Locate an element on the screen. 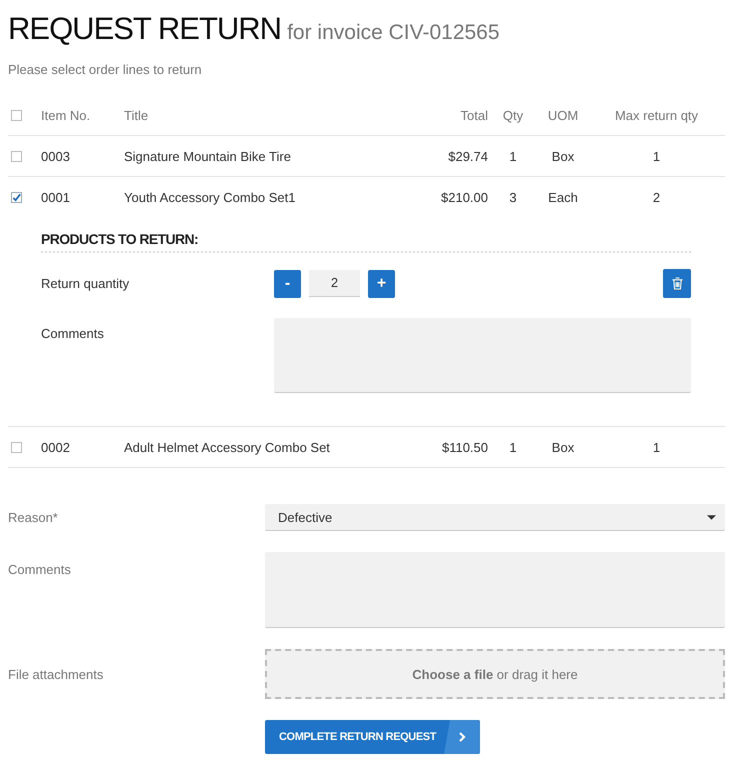 Image resolution: width=732 pixels, height=760 pixels. products-to-return-heading: PRODUCTS TO RETURN: is located at coordinates (366, 242).